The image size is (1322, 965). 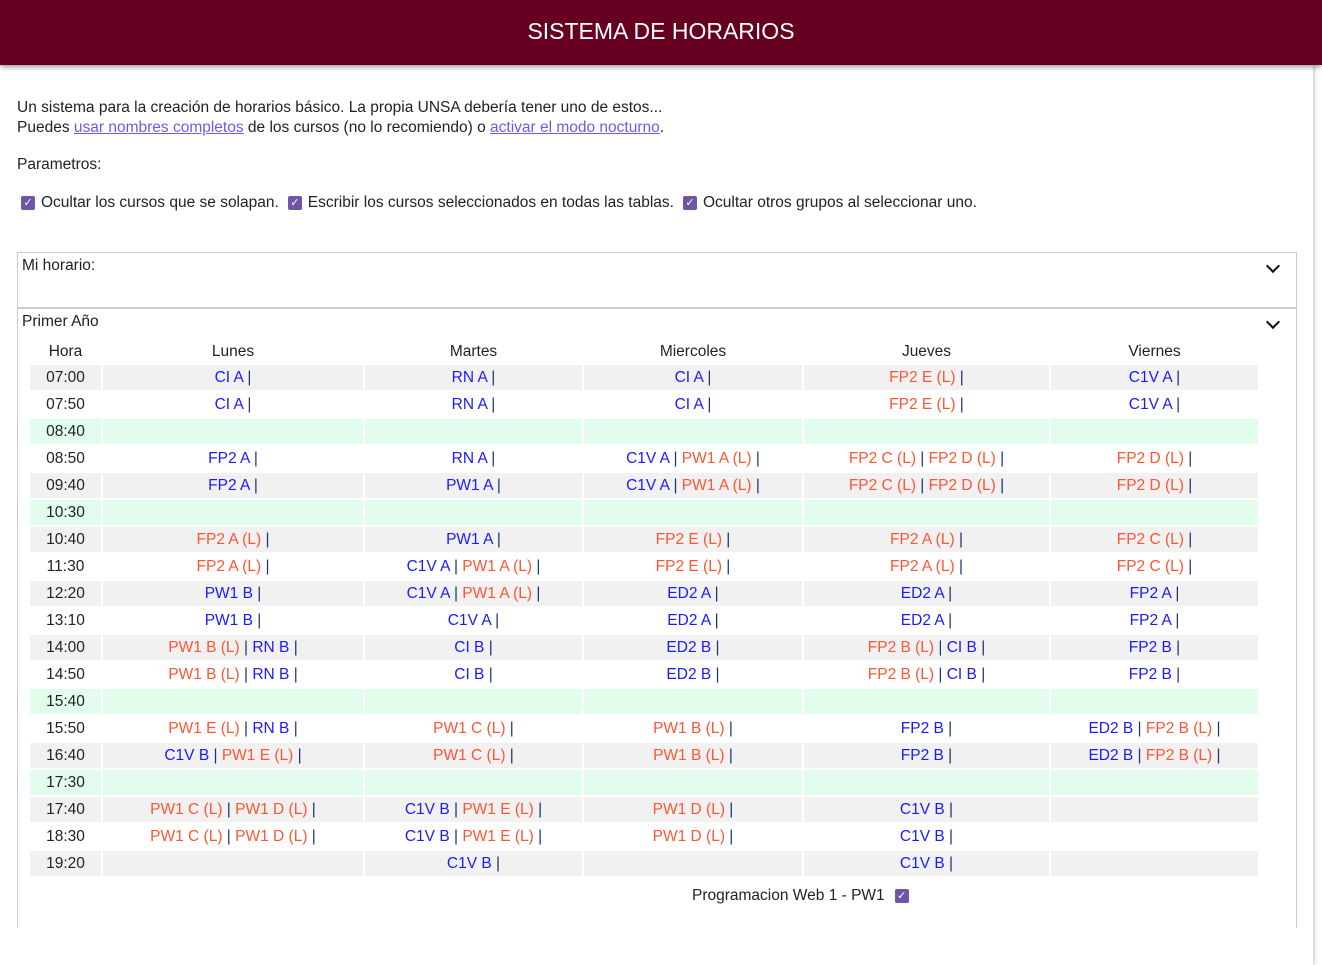 What do you see at coordinates (803, 896) in the screenshot?
I see `course-toggle: Programacion Web 1 - PW1 ✓` at bounding box center [803, 896].